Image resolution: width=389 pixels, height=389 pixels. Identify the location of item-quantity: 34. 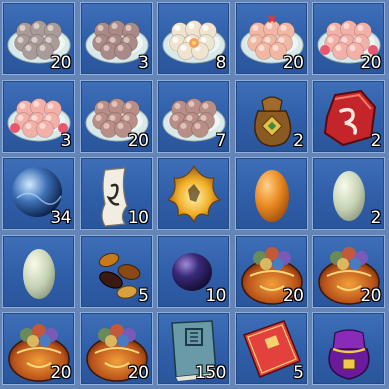
(60, 218).